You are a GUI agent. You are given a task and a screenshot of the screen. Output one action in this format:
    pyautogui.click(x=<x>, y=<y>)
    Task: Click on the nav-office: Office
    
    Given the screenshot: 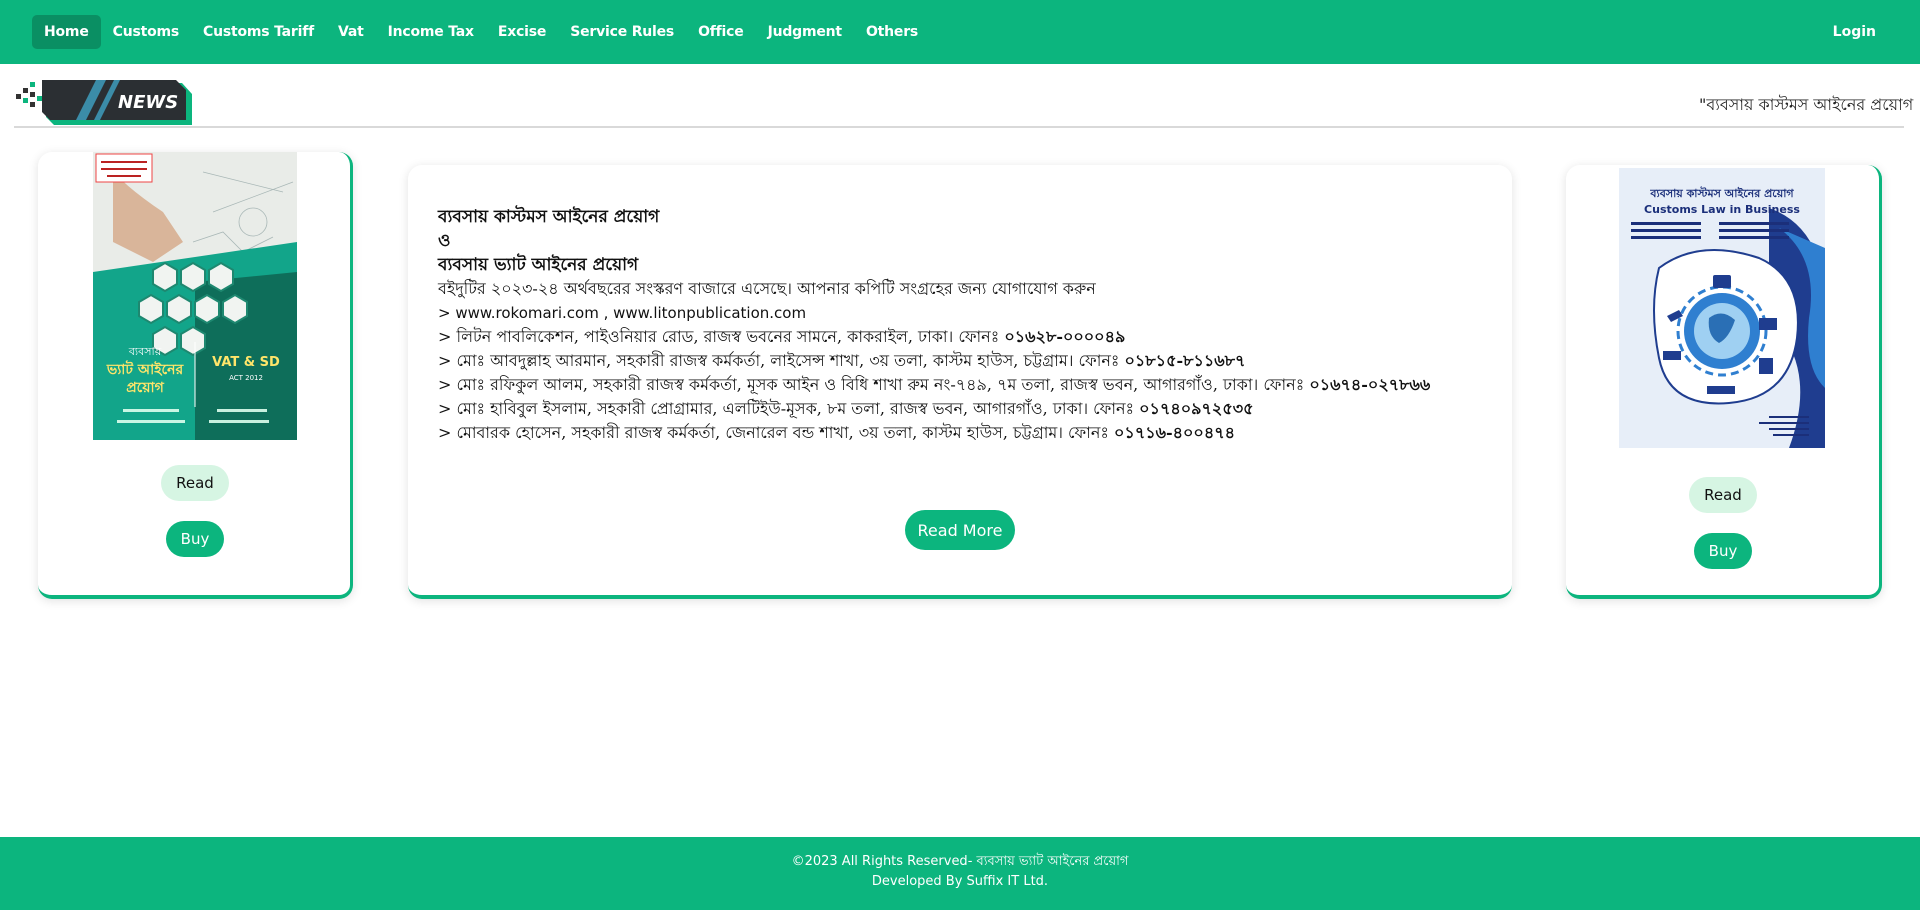 What is the action you would take?
    pyautogui.click(x=720, y=32)
    